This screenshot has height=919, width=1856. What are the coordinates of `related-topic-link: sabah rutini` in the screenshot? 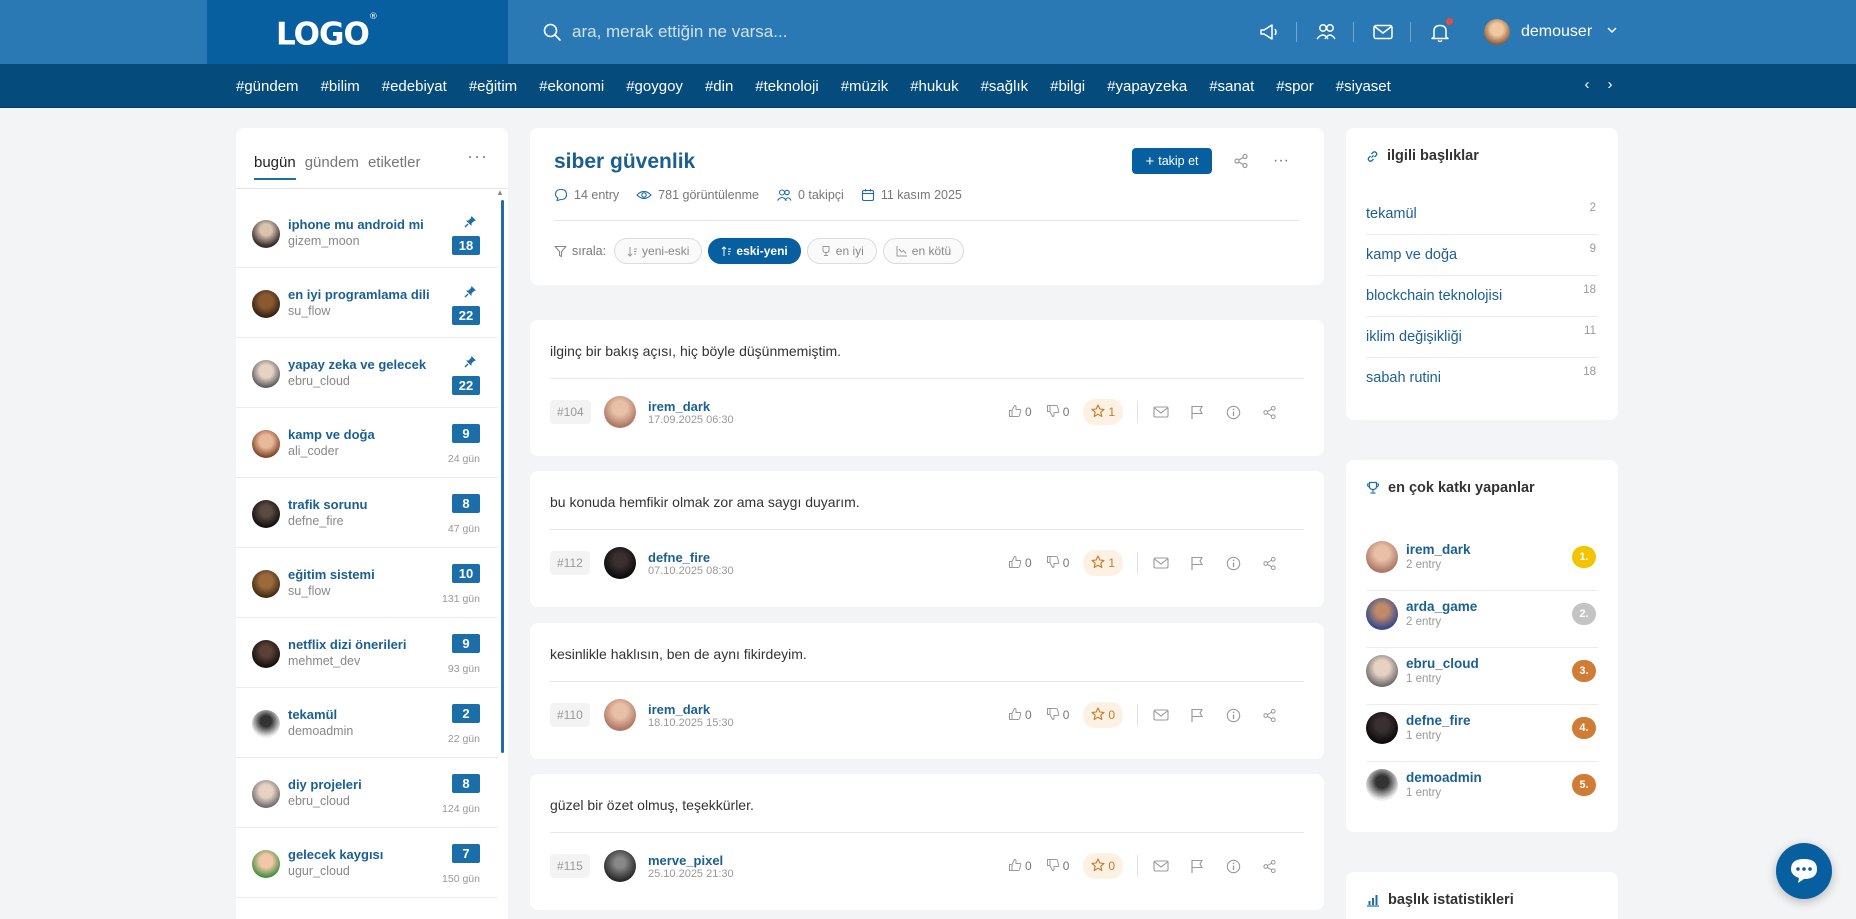 It's located at (1403, 378).